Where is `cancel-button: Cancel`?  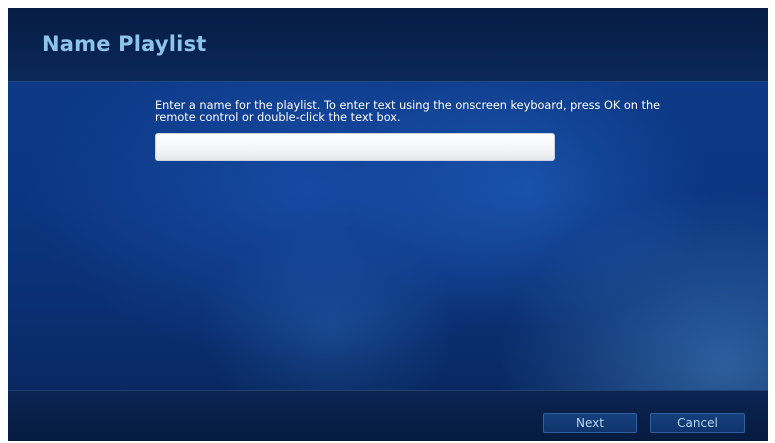 cancel-button: Cancel is located at coordinates (697, 423).